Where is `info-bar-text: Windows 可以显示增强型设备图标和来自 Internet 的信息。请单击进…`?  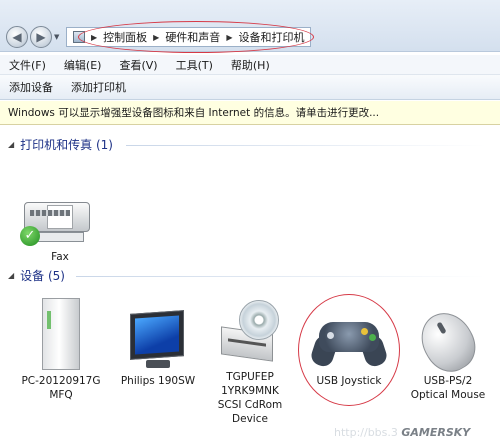
info-bar-text: Windows 可以显示增强型设备图标和来自 Internet 的信息。请单击进… is located at coordinates (194, 113).